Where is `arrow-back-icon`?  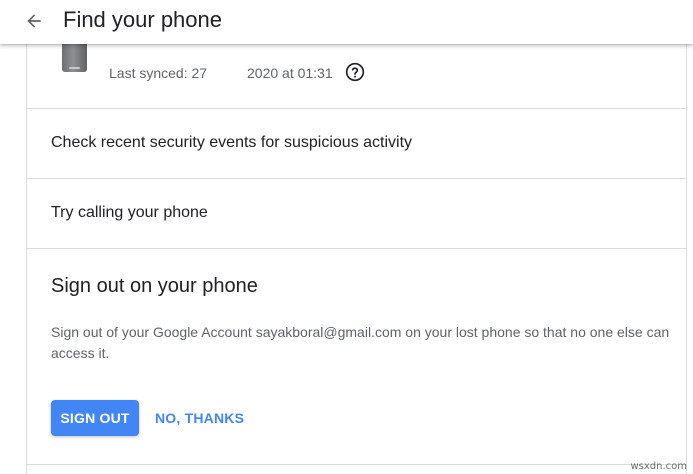
arrow-back-icon is located at coordinates (34, 21).